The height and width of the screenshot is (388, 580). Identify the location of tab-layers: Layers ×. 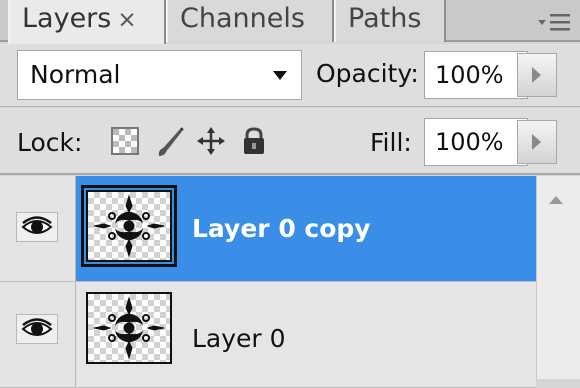
(87, 22).